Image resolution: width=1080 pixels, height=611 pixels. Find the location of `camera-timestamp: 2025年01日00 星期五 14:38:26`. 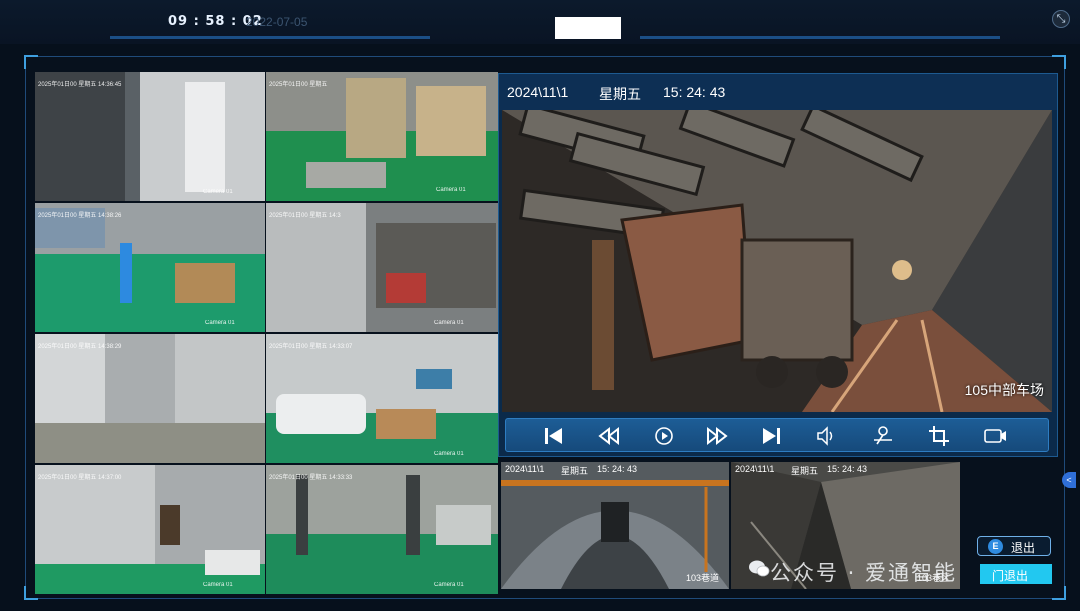

camera-timestamp: 2025年01日00 星期五 14:38:26 is located at coordinates (80, 216).